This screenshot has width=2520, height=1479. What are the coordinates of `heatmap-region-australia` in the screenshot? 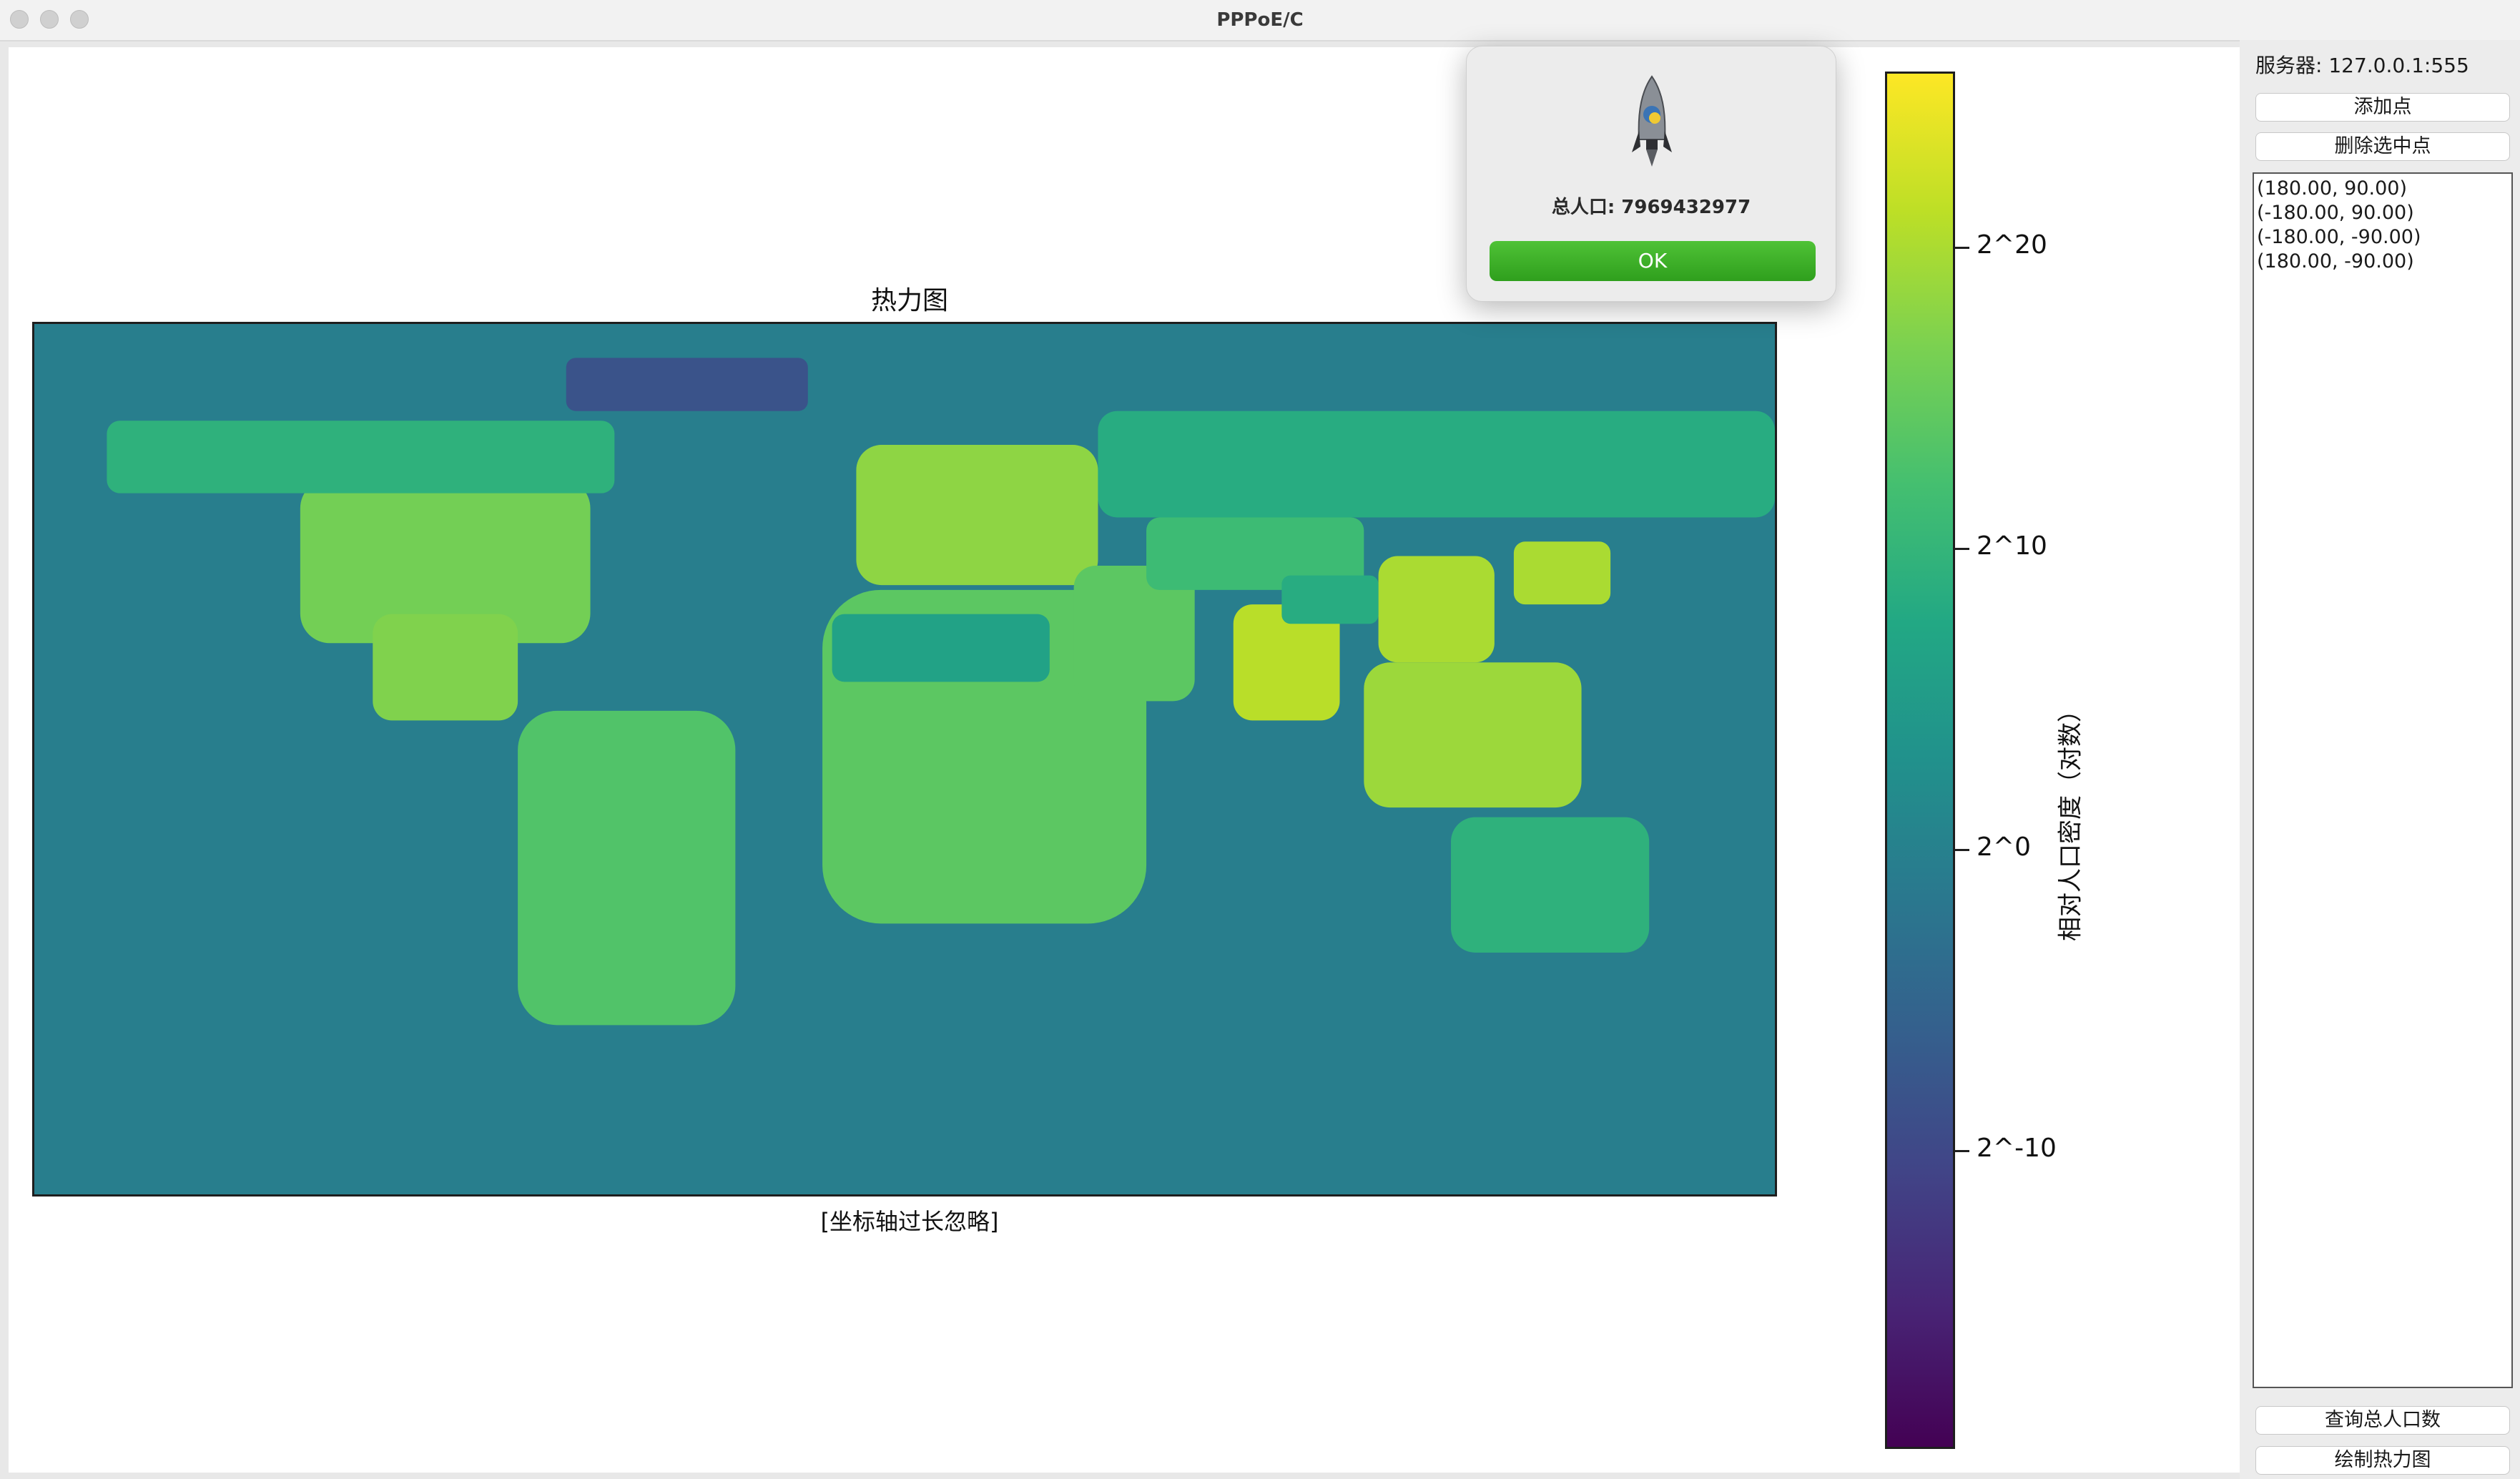 It's located at (1550, 885).